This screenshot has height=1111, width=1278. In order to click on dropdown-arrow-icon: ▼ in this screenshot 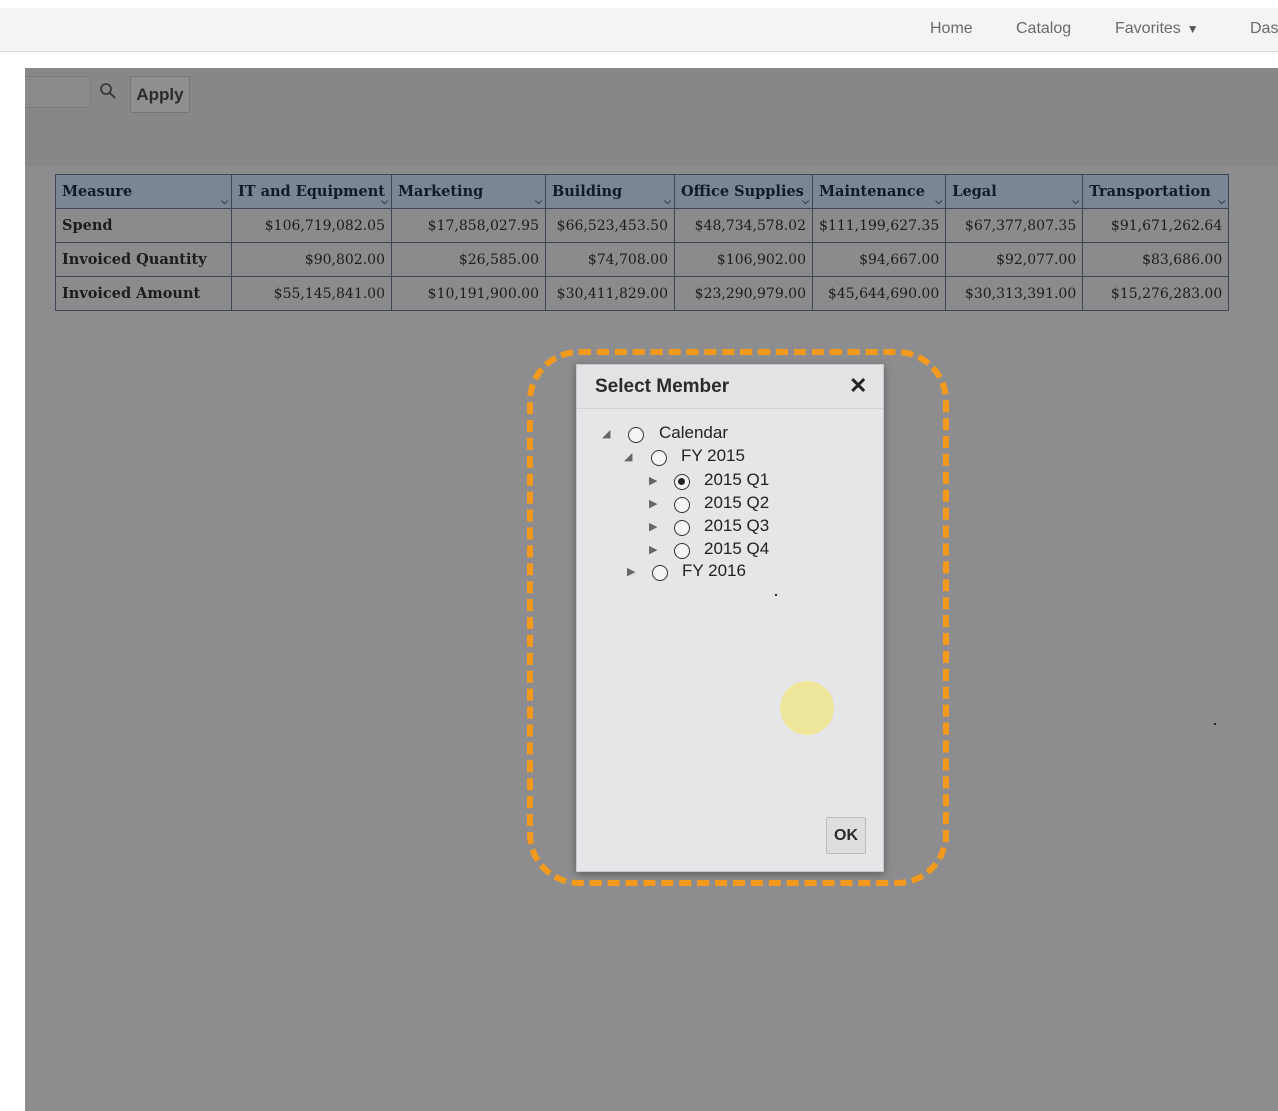, I will do `click(1192, 29)`.